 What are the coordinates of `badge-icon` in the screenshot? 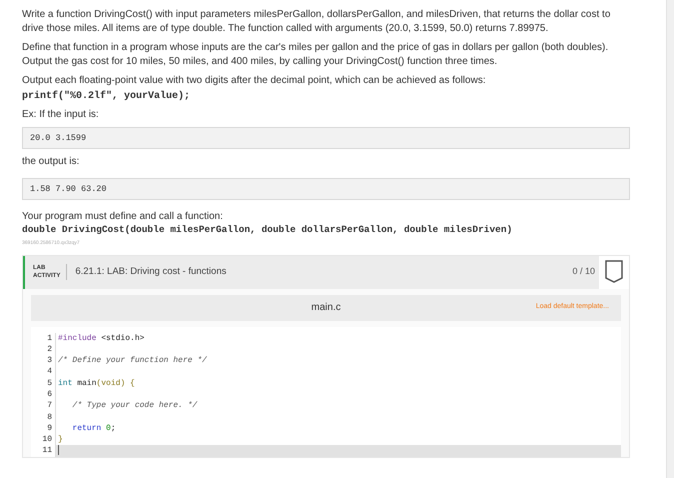 It's located at (614, 272).